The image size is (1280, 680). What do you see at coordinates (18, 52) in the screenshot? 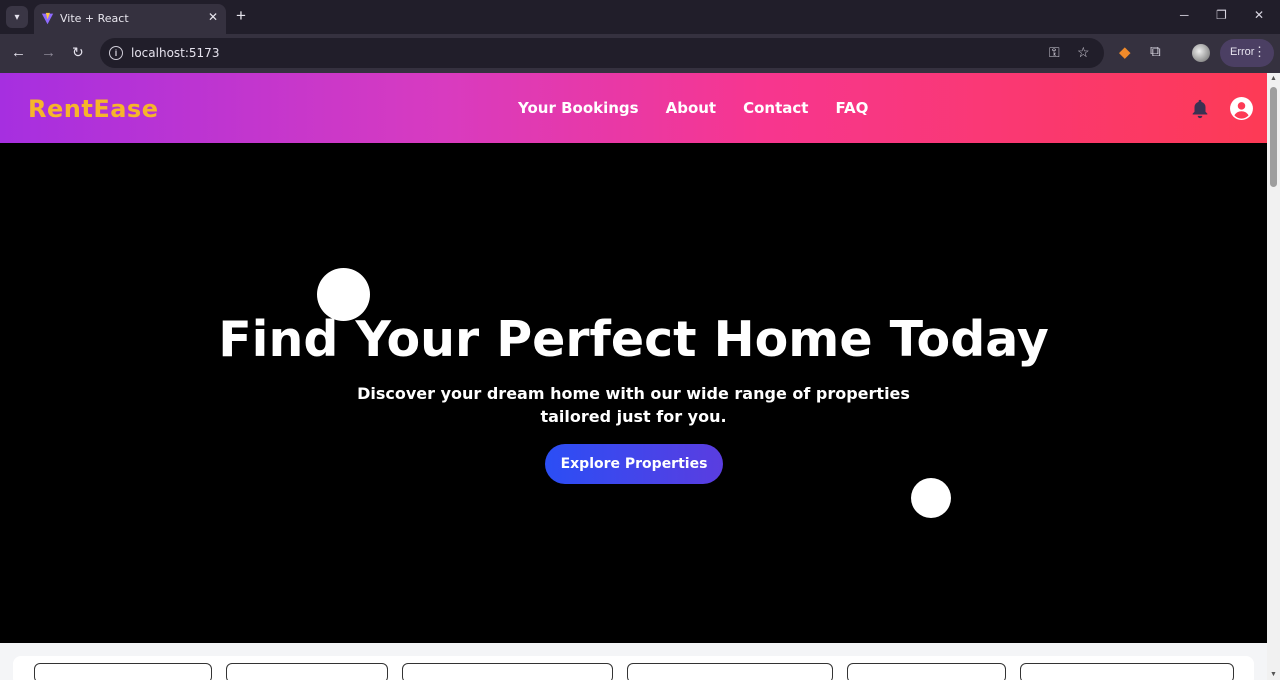
I see `back-icon: ←` at bounding box center [18, 52].